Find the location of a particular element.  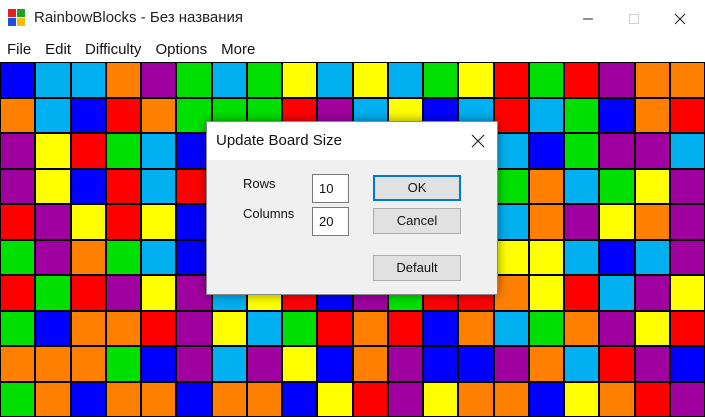

menu-difficulty: Difficulty is located at coordinates (113, 49).